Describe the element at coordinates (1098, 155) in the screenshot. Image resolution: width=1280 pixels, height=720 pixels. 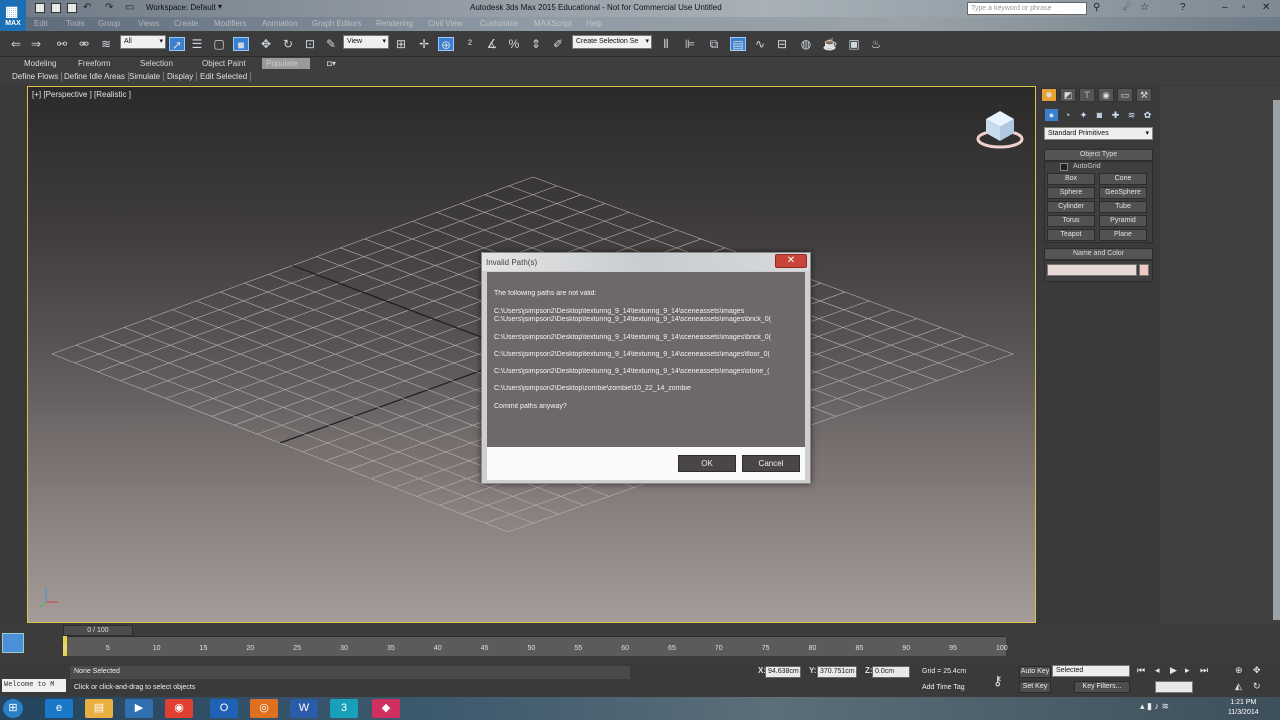
I see `object-type-rollout-title: Object Type` at that location.